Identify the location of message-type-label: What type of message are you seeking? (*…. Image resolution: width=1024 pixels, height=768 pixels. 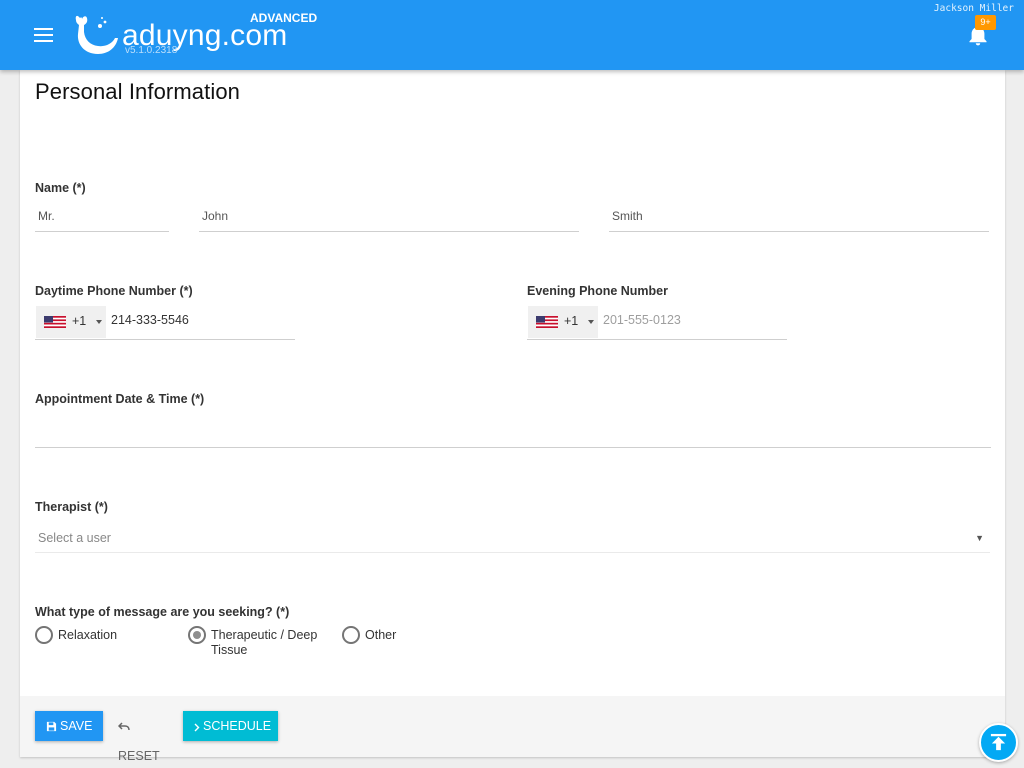
(162, 612).